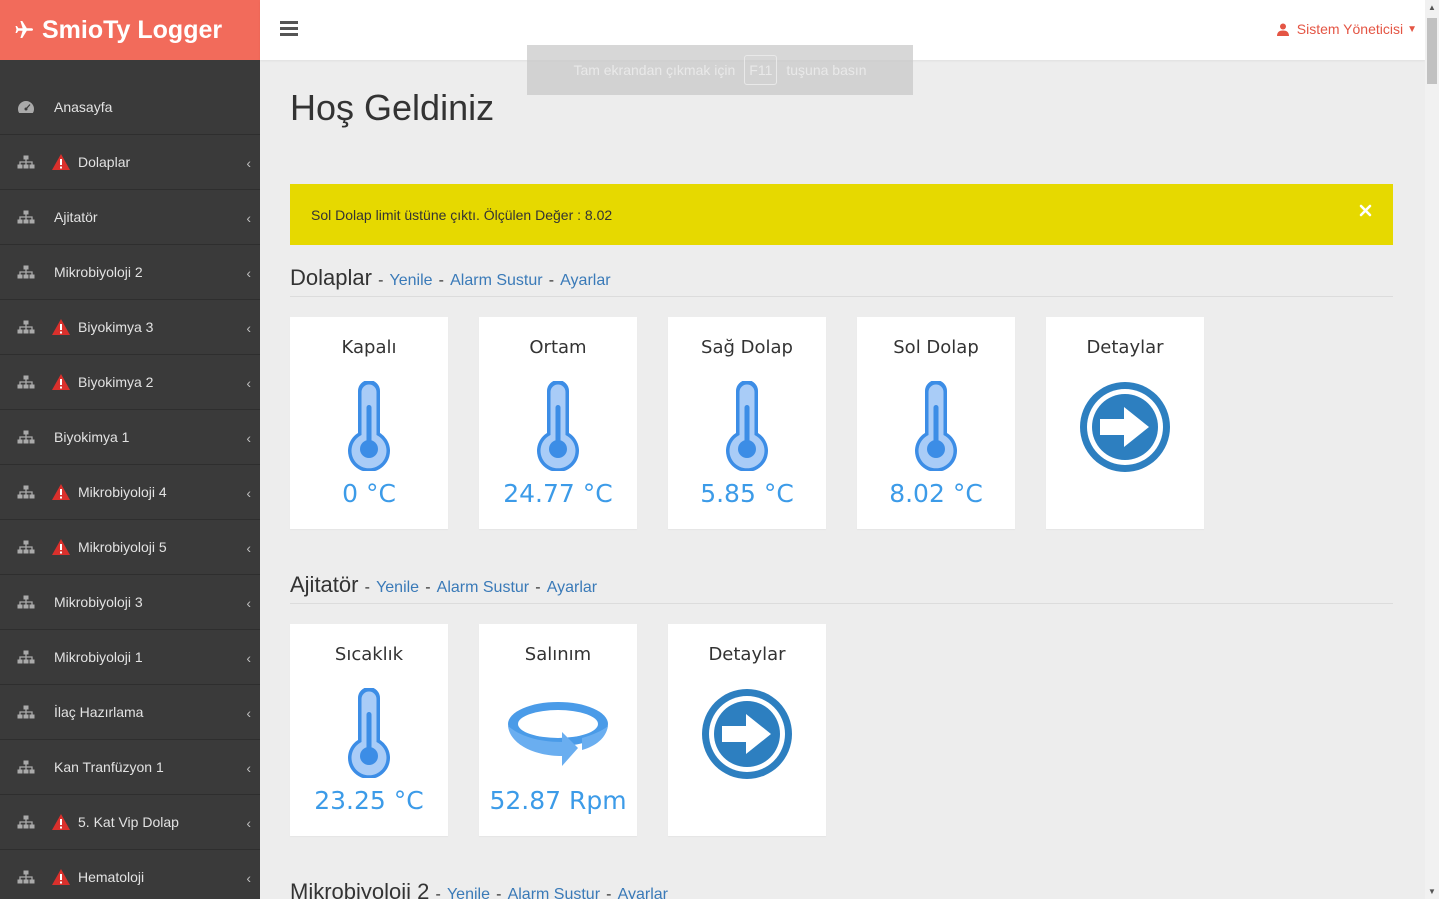  I want to click on sidebar-item-label: İlaç Hazırlama, so click(99, 712).